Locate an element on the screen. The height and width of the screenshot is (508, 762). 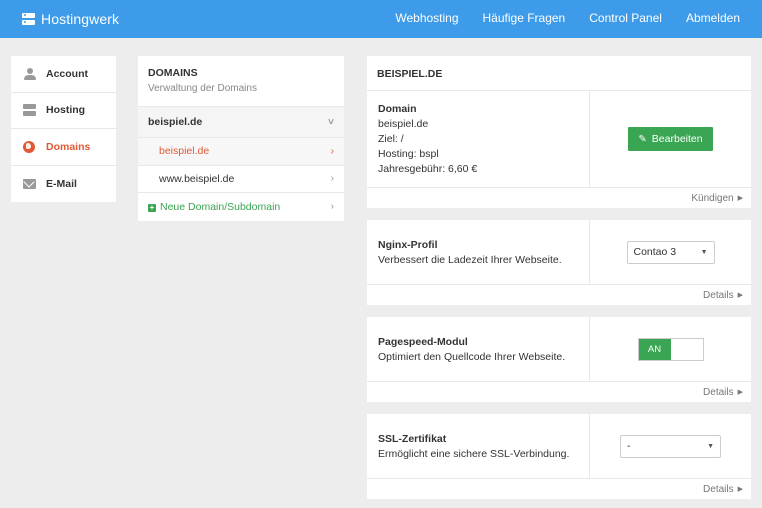
sidebar-item-label: Account is located at coordinates (67, 73).